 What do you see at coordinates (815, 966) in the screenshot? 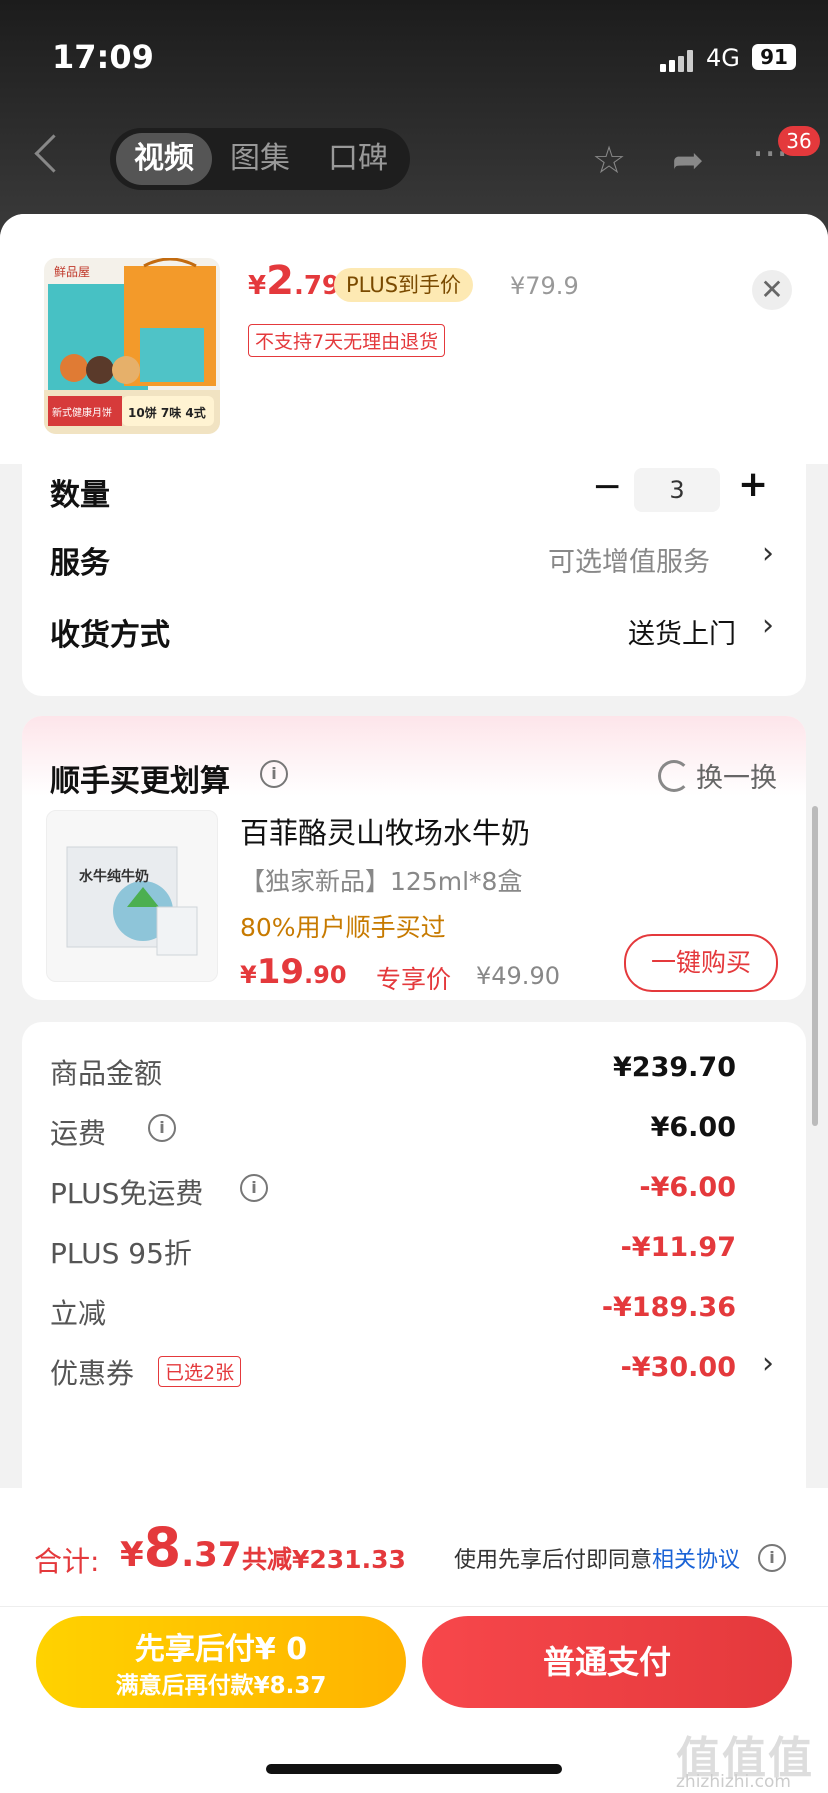
I see `scrollbar` at bounding box center [815, 966].